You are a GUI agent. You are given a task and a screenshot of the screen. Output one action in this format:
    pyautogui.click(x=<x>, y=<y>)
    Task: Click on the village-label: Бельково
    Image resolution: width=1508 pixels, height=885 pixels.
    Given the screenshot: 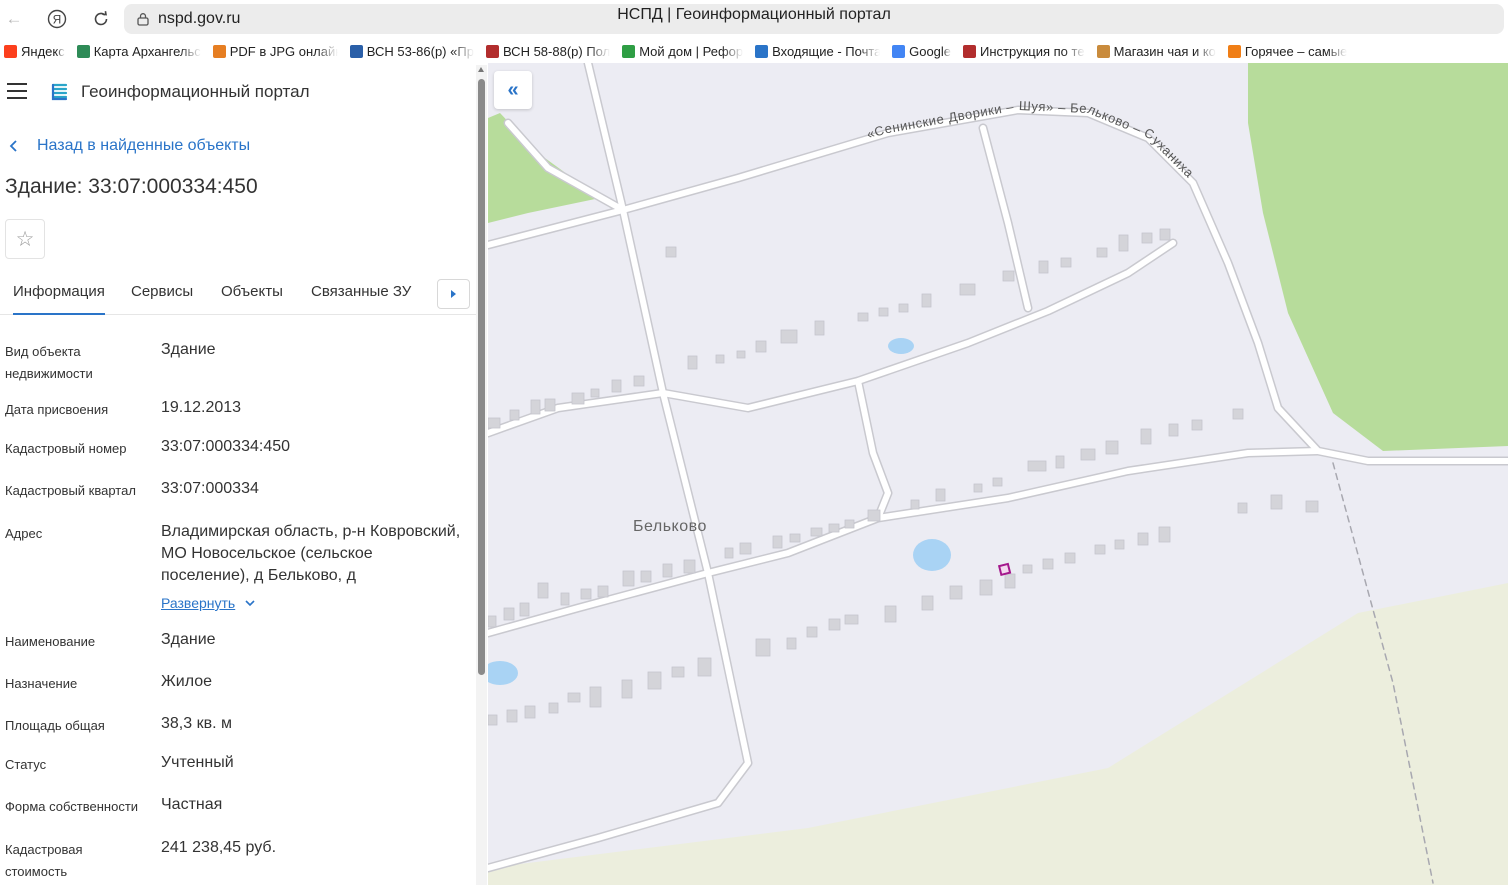 What is the action you would take?
    pyautogui.click(x=670, y=526)
    